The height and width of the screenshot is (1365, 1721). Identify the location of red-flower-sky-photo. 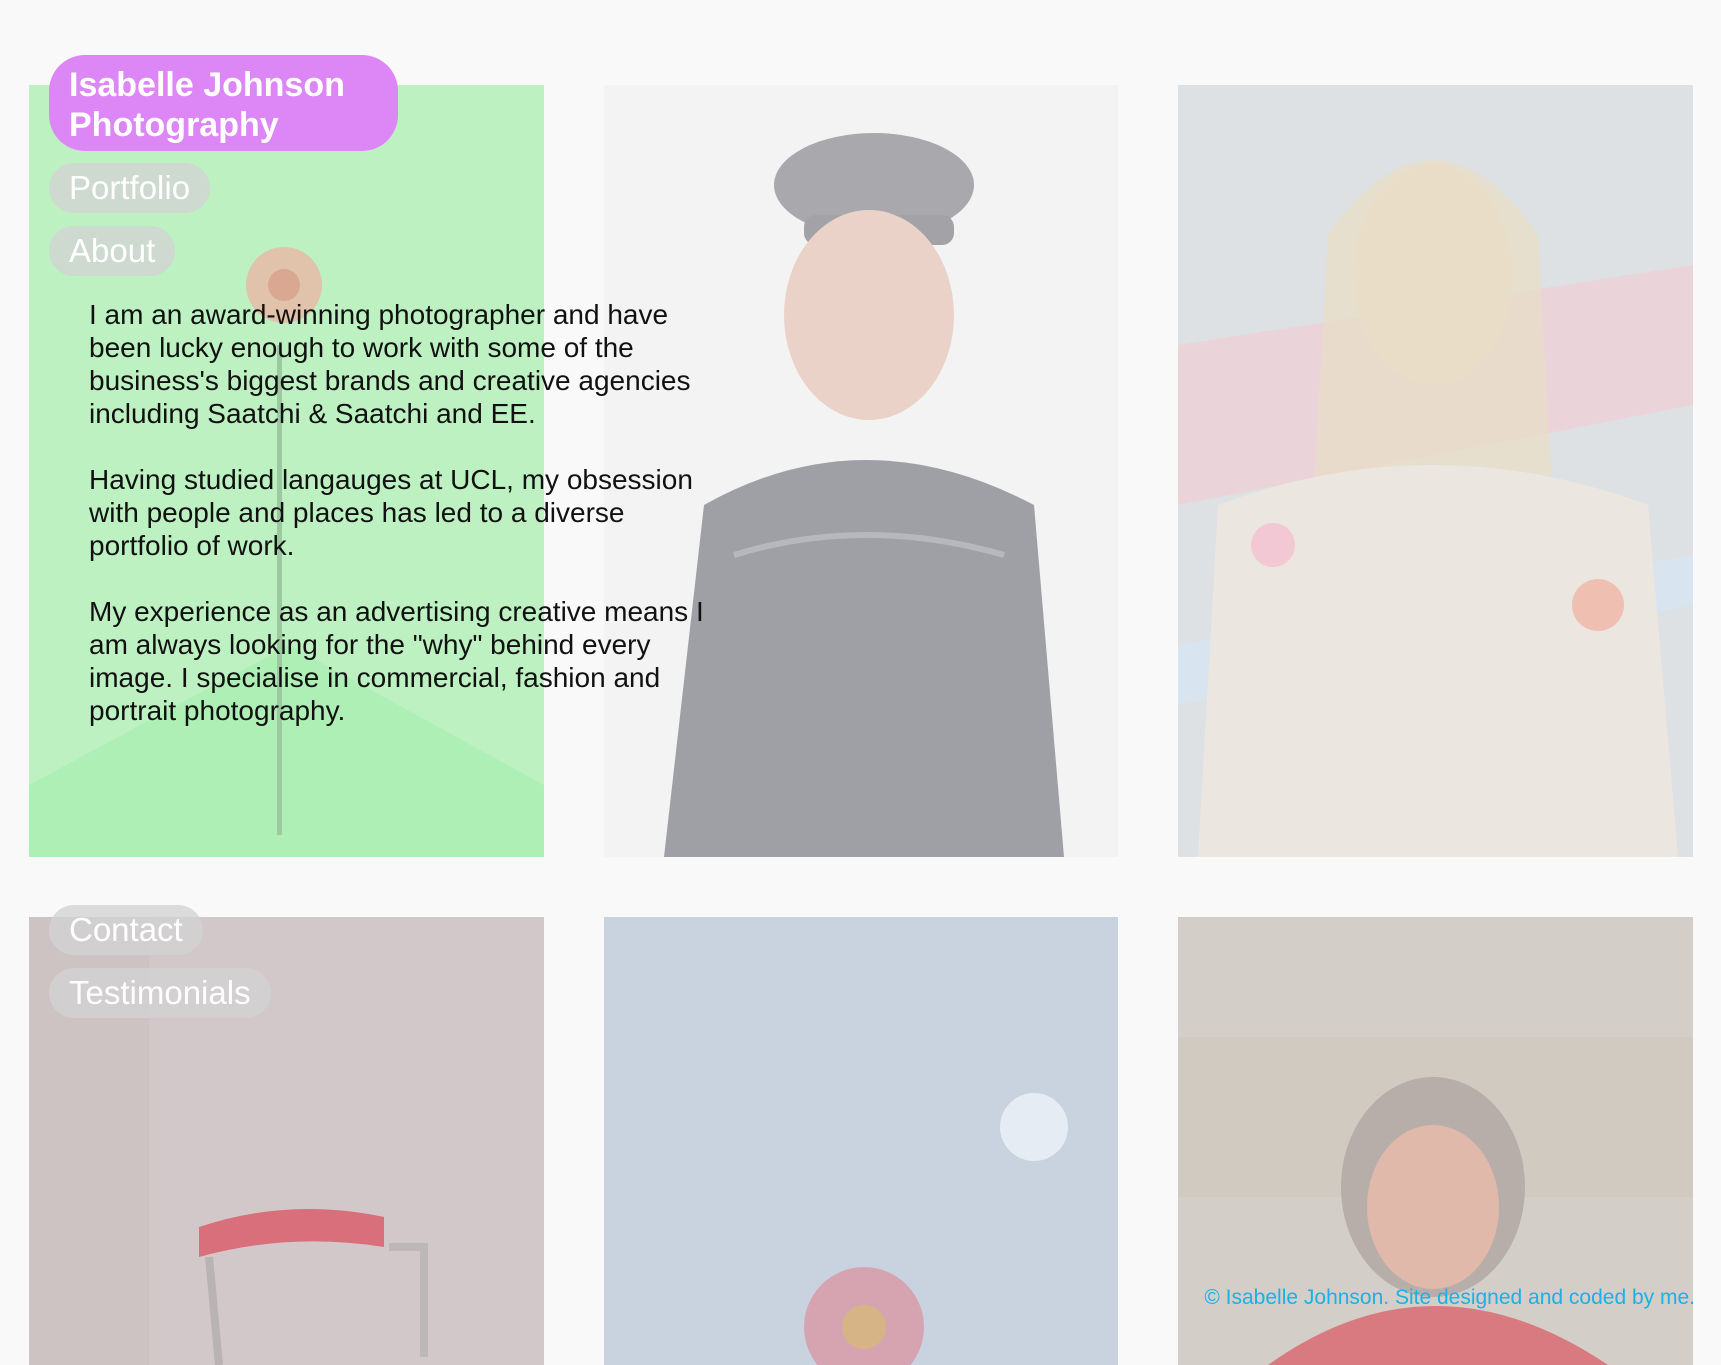
(861, 1141).